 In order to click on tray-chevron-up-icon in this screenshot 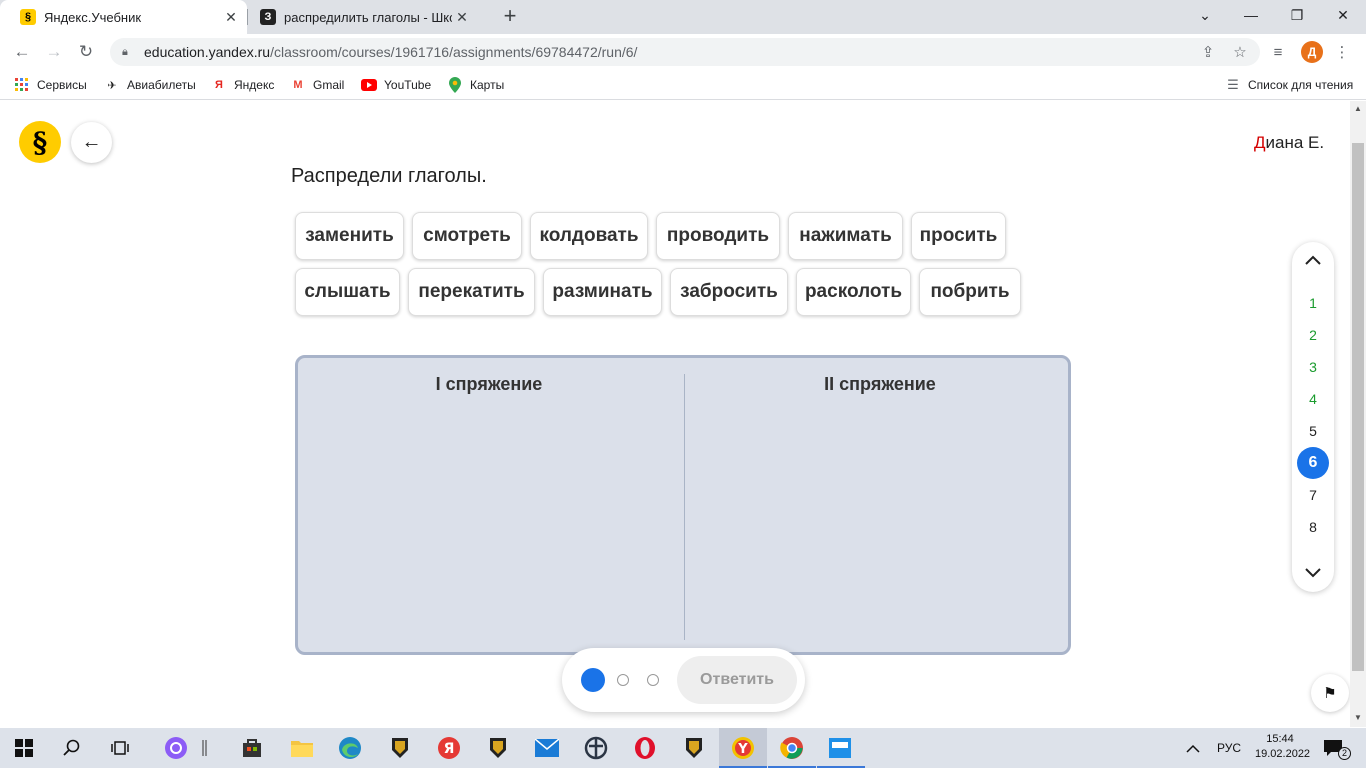, I will do `click(1193, 748)`.